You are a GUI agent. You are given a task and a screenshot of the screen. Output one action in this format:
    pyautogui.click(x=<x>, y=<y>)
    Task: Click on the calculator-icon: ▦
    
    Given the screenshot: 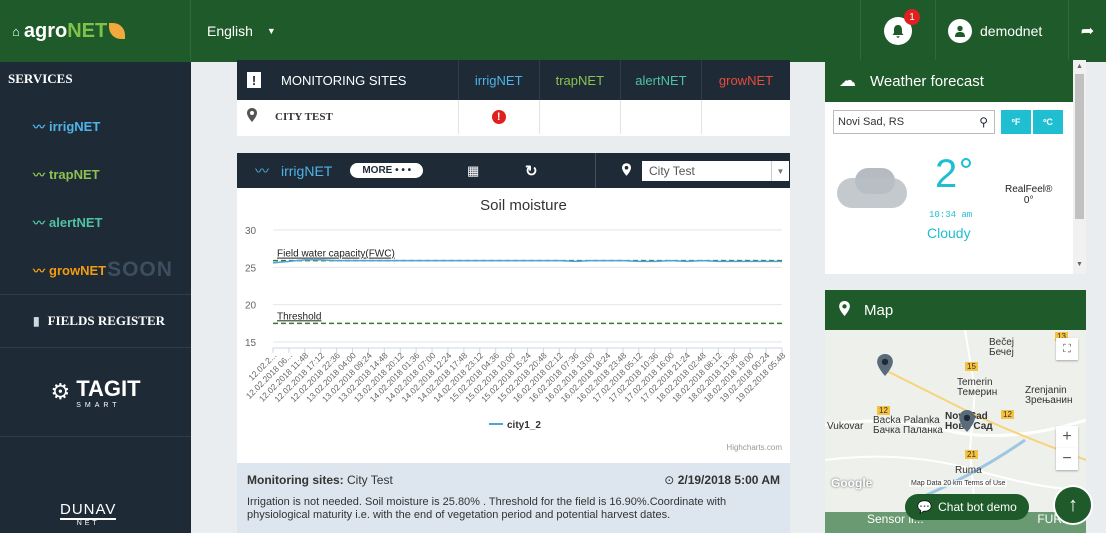 What is the action you would take?
    pyautogui.click(x=473, y=171)
    